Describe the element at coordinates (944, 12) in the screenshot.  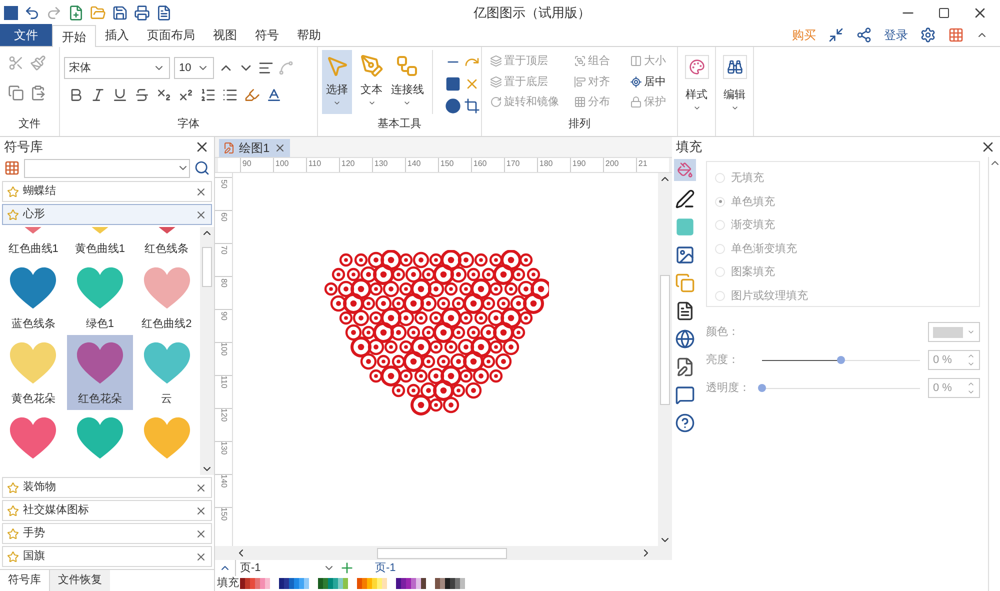
I see `maximize-icon` at that location.